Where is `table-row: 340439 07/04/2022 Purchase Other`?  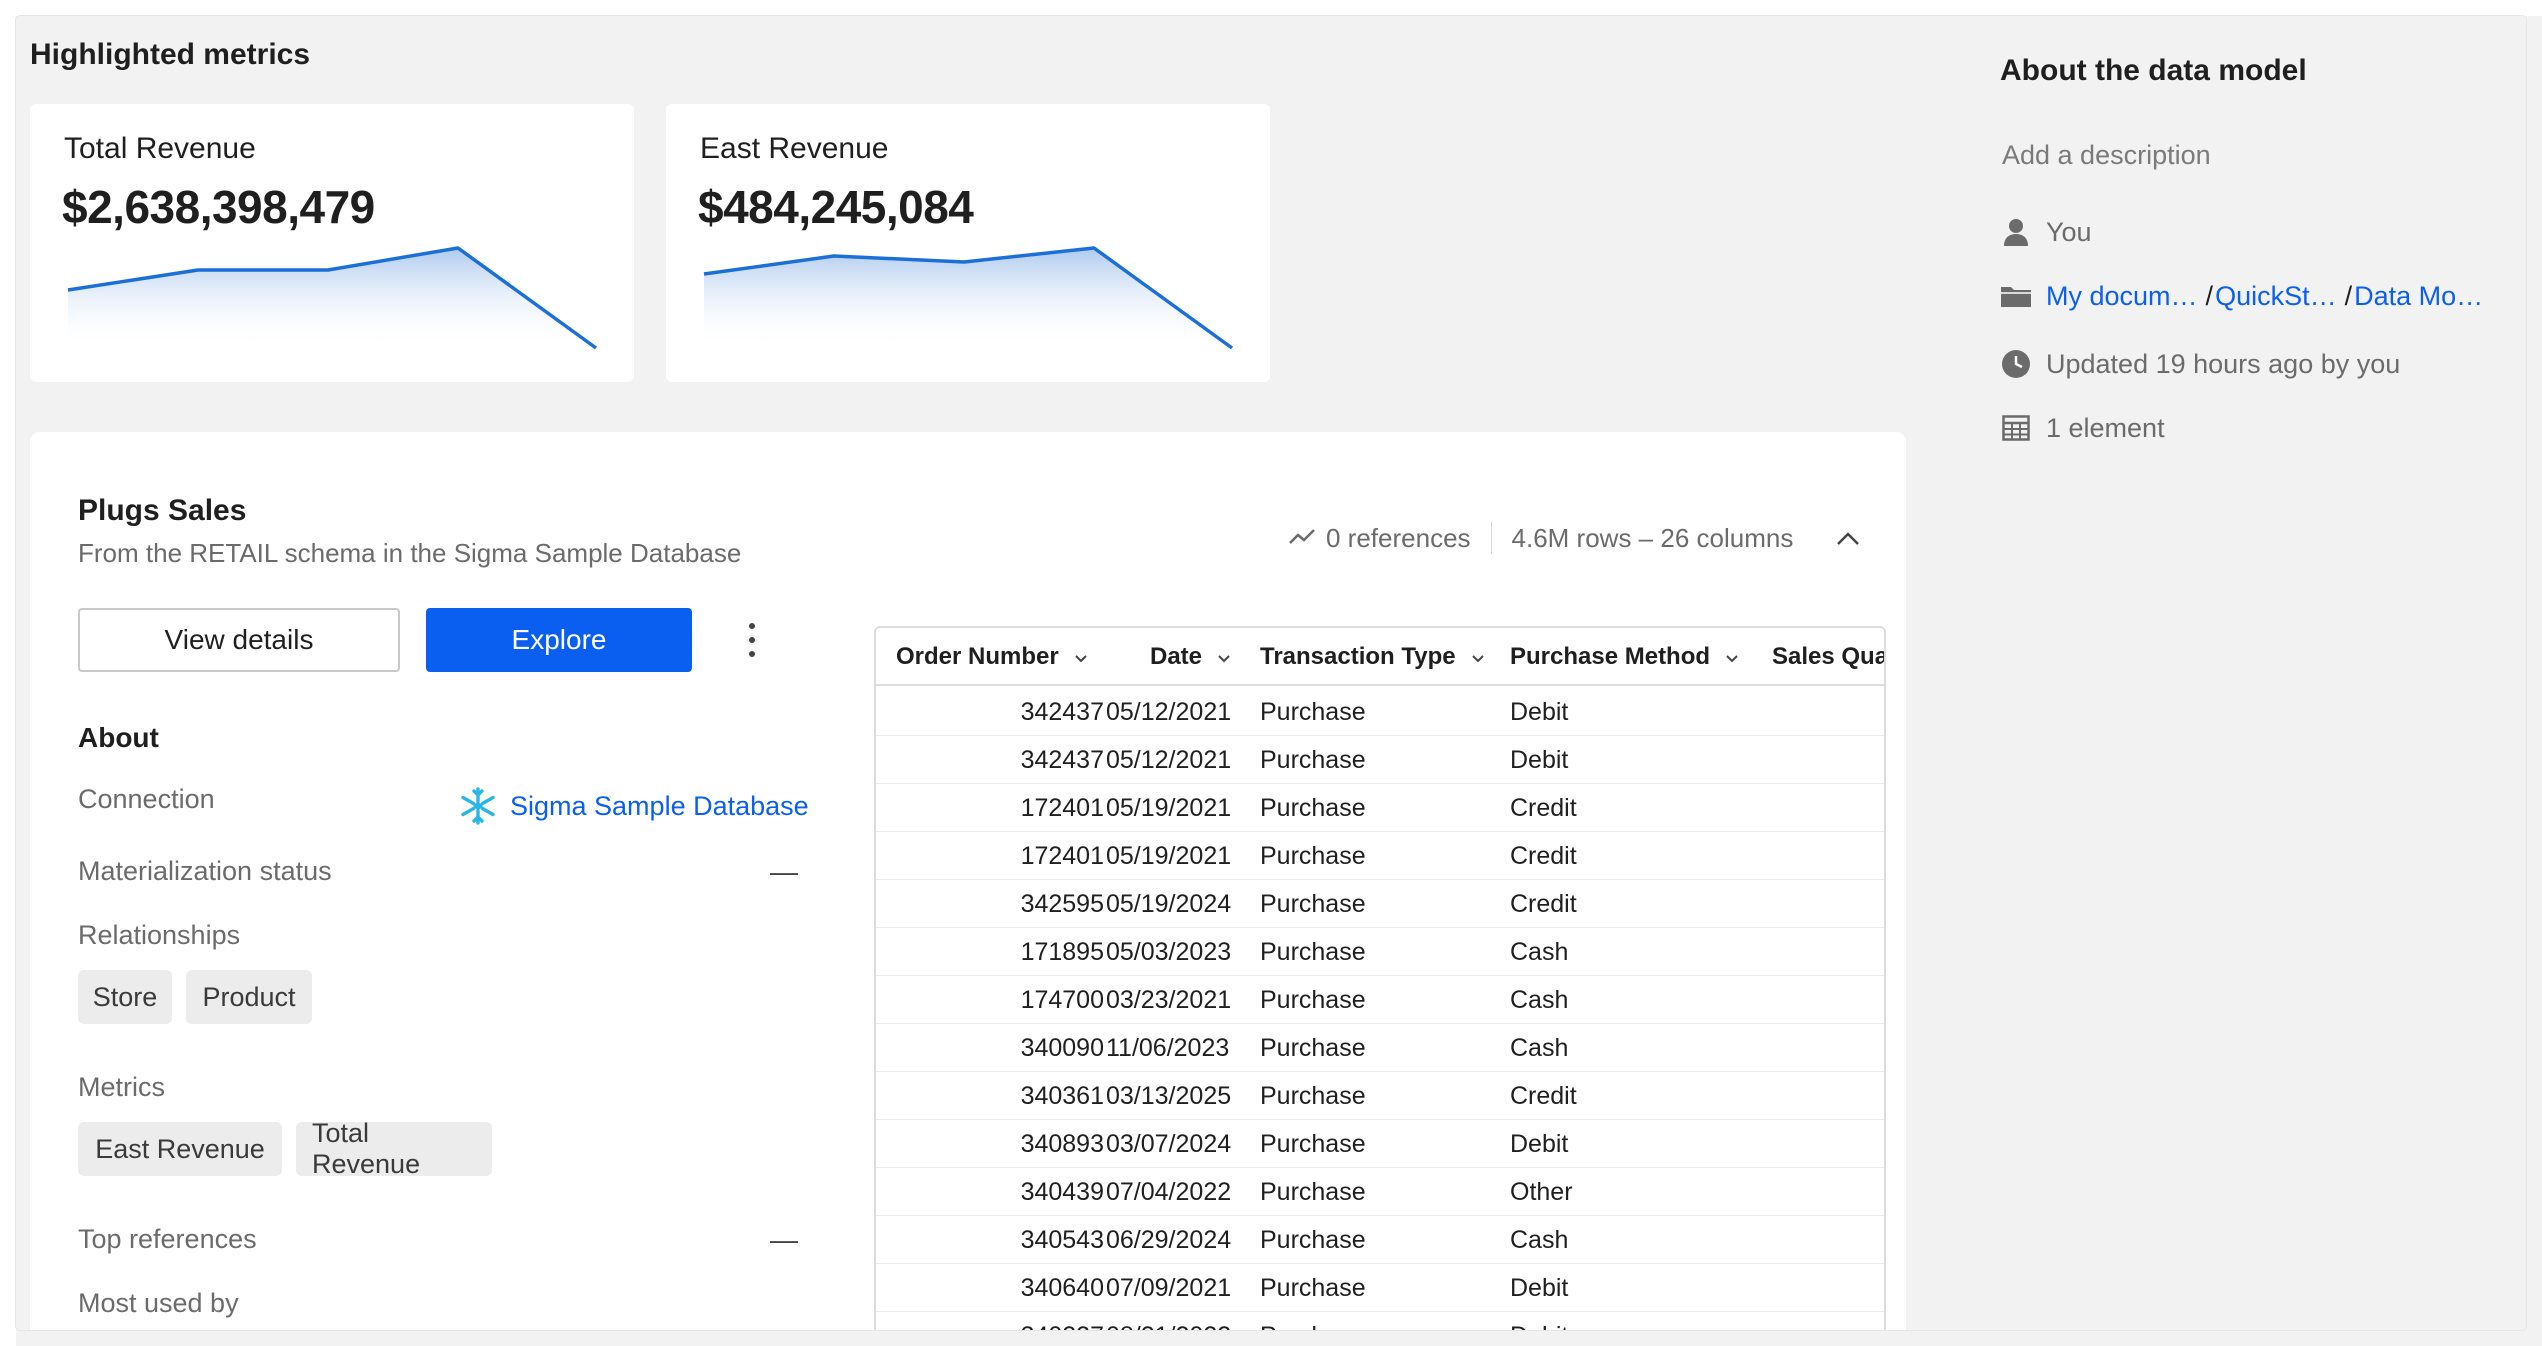
table-row: 340439 07/04/2022 Purchase Other is located at coordinates (1380, 1192).